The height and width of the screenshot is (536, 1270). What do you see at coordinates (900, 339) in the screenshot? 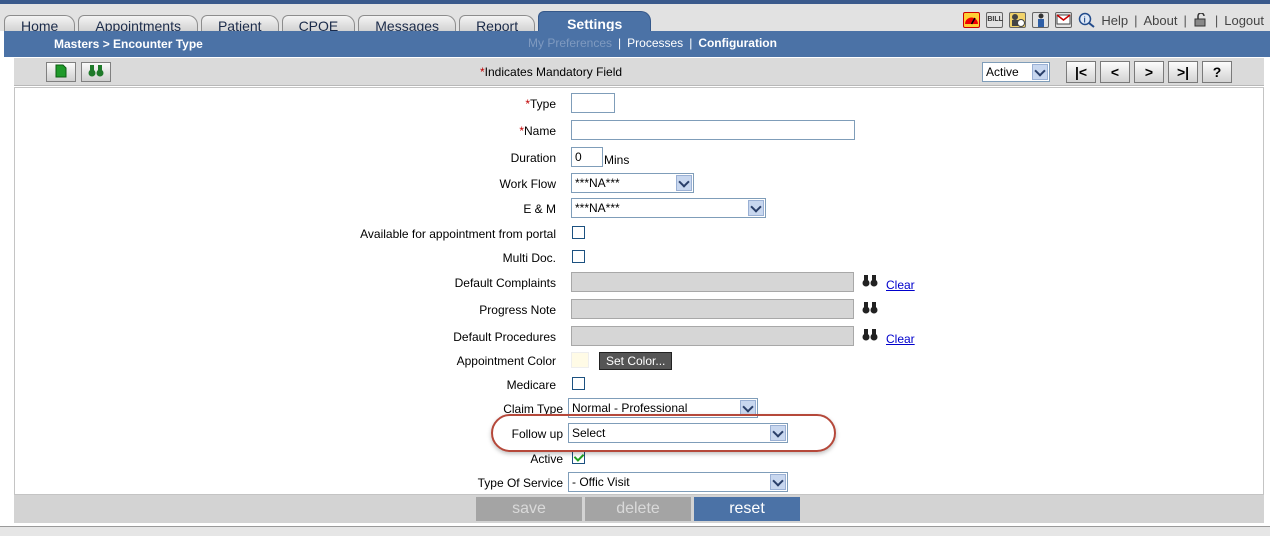
I see `clear-procedures-link: Clear` at bounding box center [900, 339].